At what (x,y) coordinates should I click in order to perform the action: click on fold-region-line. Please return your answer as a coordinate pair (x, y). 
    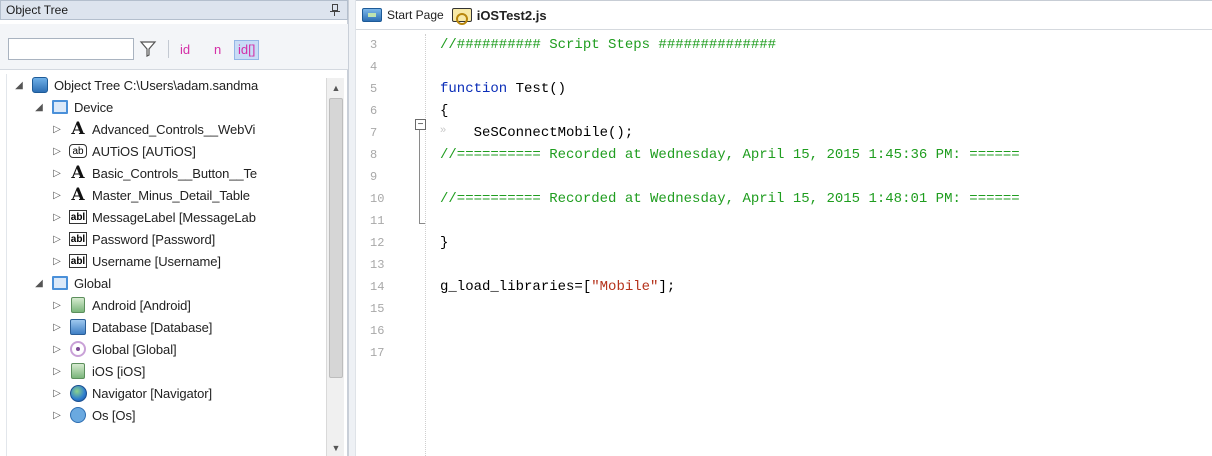
    Looking at the image, I should click on (419, 175).